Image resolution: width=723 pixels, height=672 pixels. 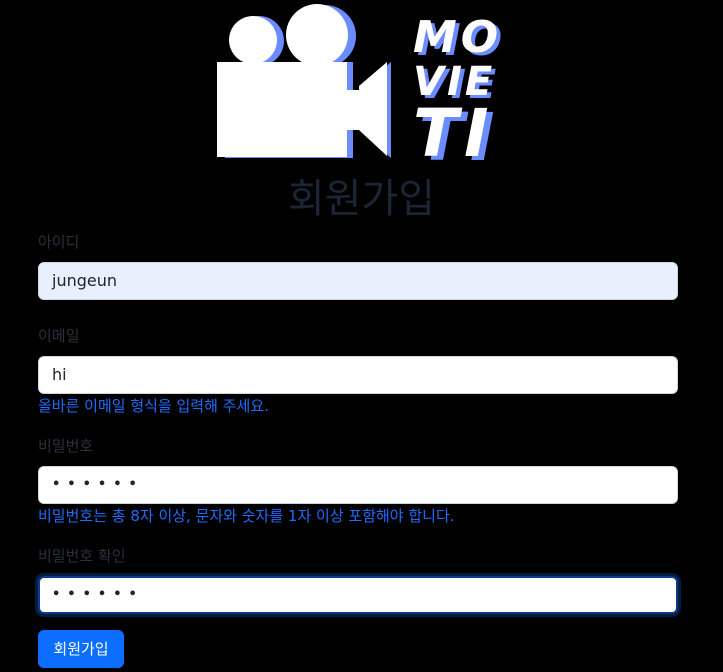 I want to click on email-input: hi, so click(x=358, y=375).